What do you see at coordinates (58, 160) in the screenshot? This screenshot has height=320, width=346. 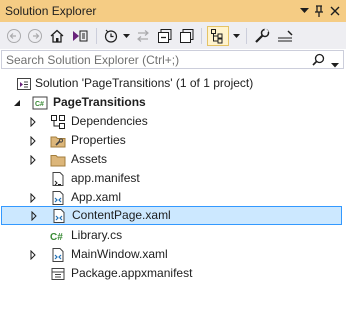 I see `folder-icon` at bounding box center [58, 160].